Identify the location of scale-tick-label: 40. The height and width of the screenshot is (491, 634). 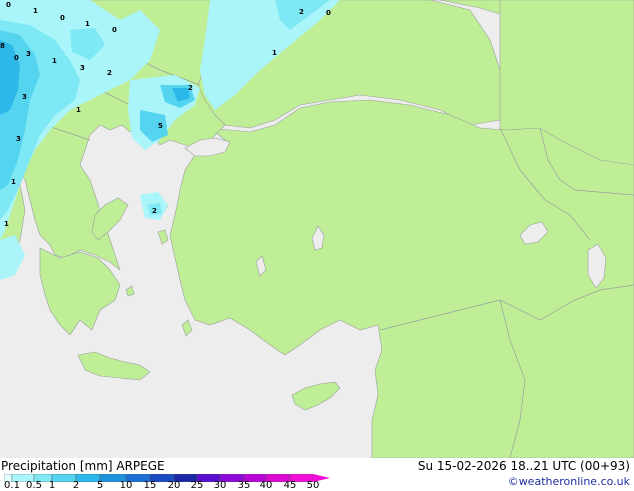
(266, 485).